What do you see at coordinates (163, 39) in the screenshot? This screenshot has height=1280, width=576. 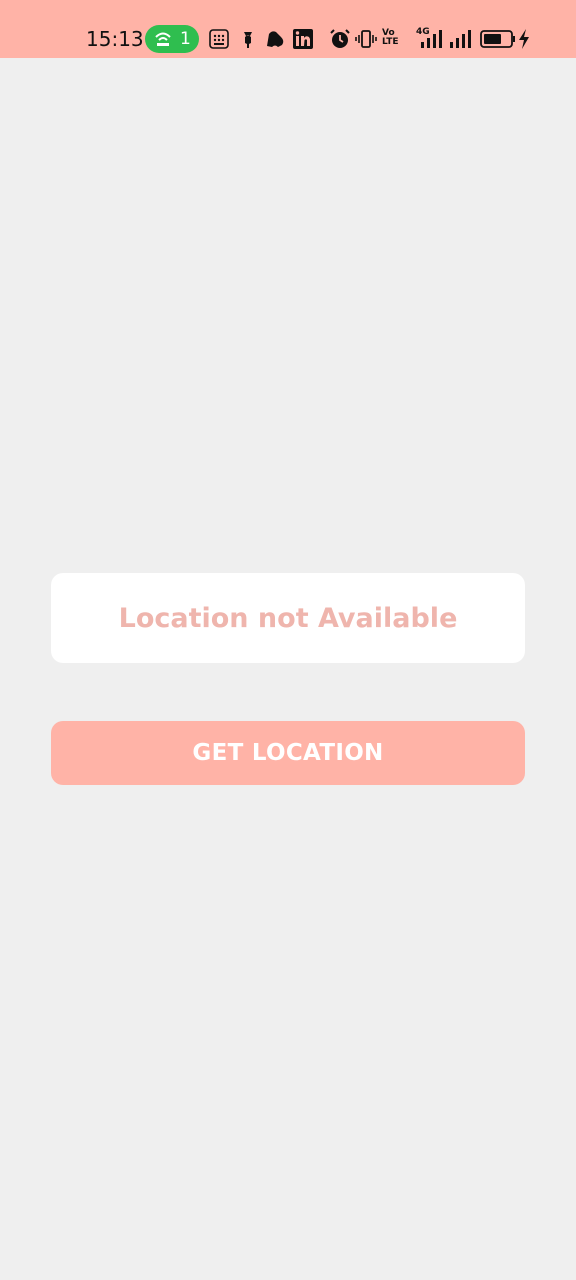 I see `hotspot-icon` at bounding box center [163, 39].